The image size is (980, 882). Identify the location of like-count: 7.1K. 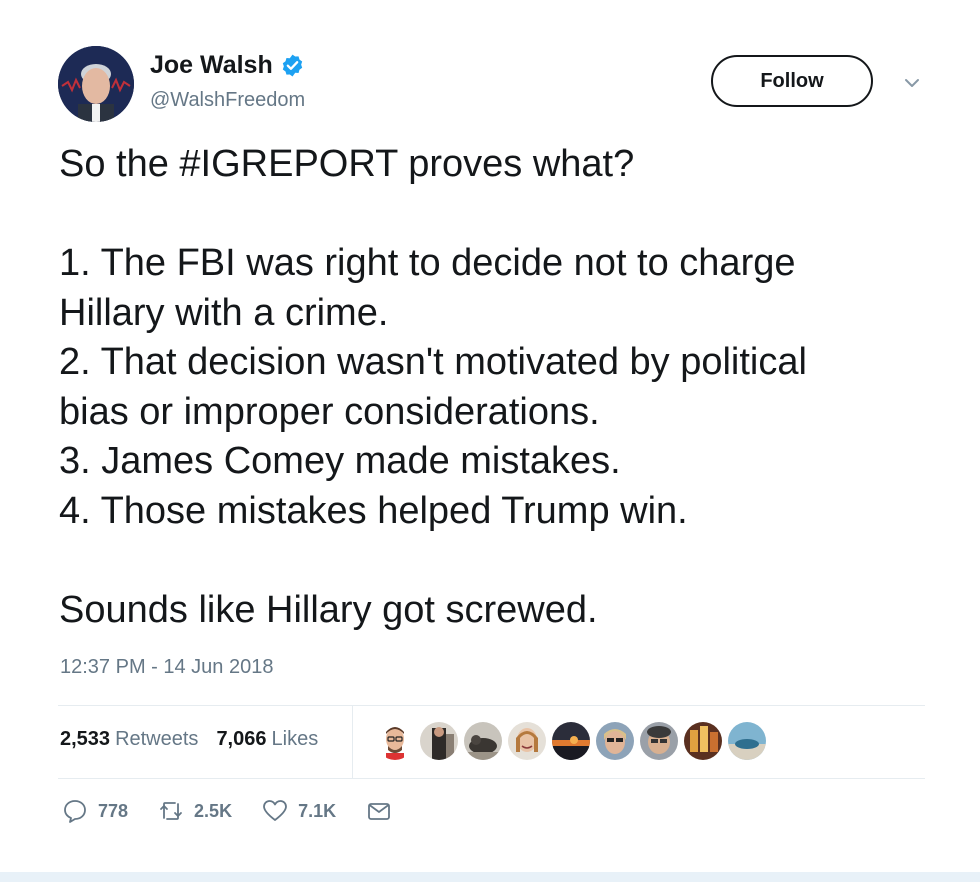
(317, 810).